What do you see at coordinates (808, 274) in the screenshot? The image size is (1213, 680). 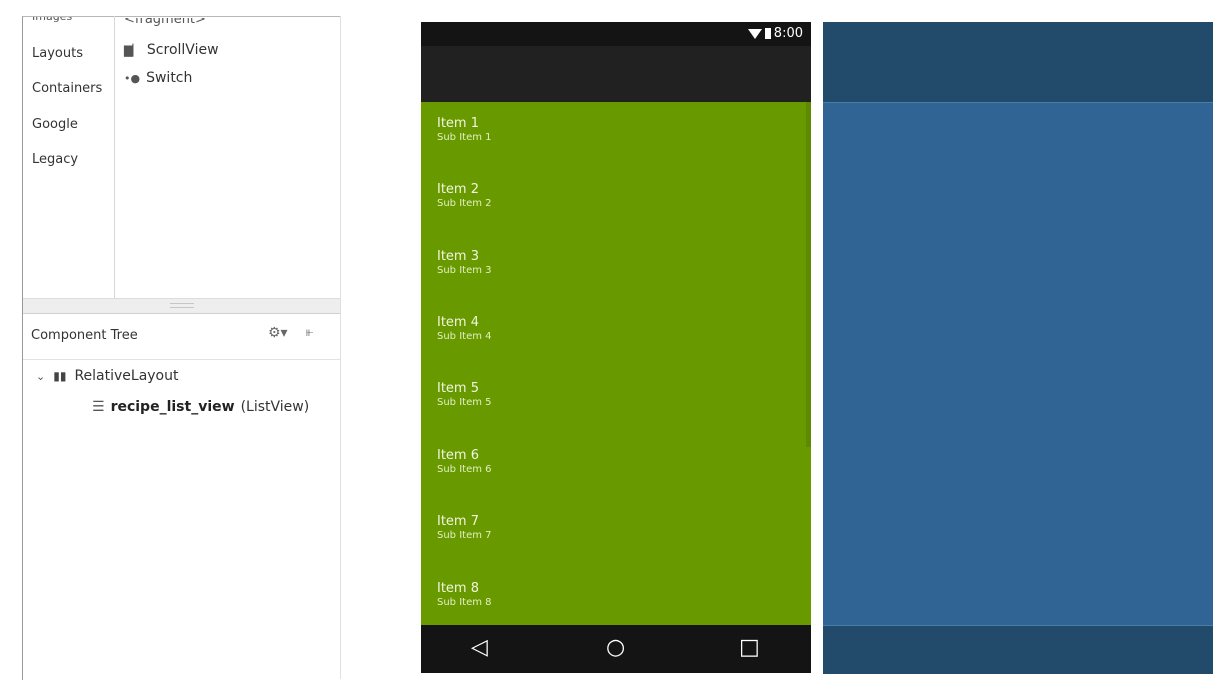 I see `list-scrollbar` at bounding box center [808, 274].